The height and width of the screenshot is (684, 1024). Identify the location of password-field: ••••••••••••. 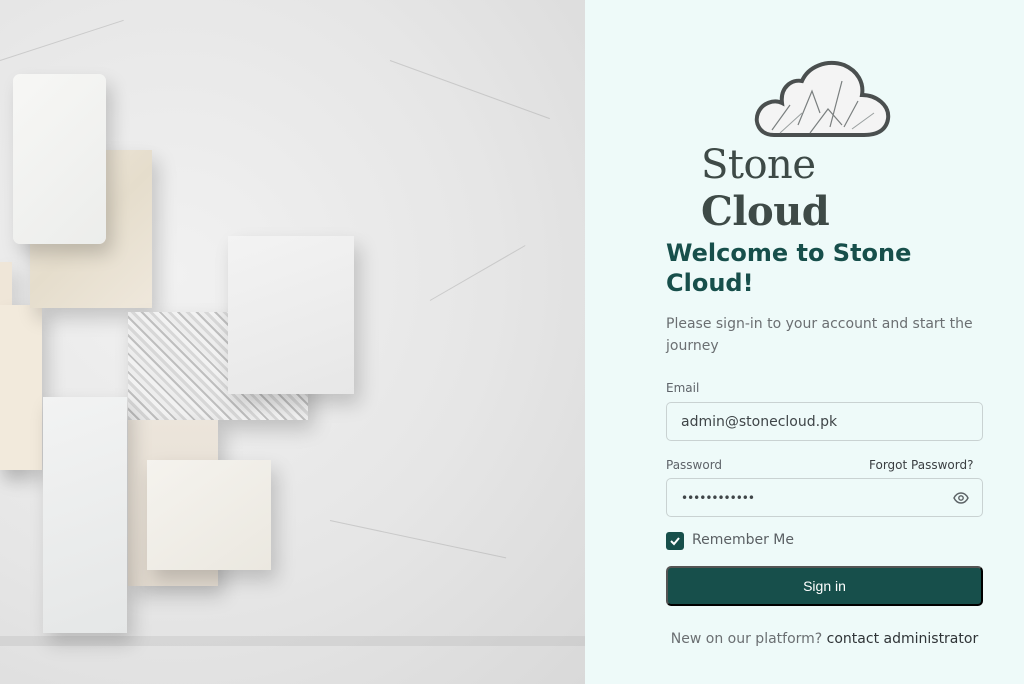
(824, 497).